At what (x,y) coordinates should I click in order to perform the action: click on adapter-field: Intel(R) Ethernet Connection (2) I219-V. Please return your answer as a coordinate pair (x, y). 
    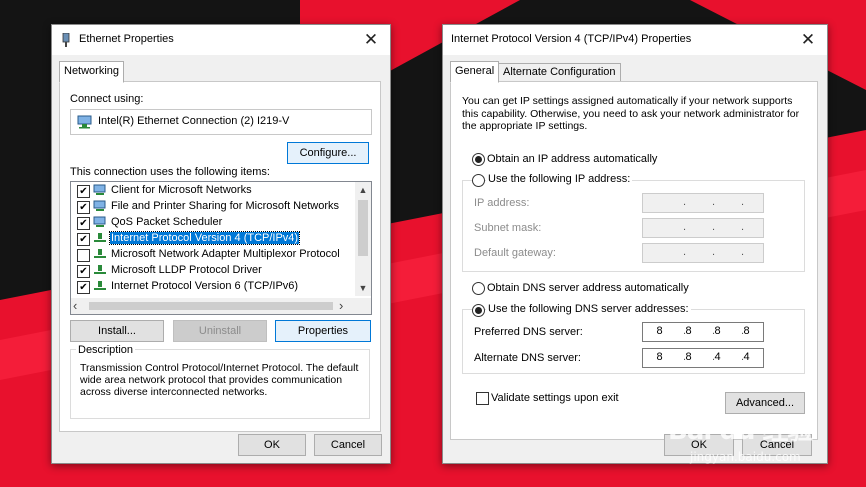
    Looking at the image, I should click on (221, 122).